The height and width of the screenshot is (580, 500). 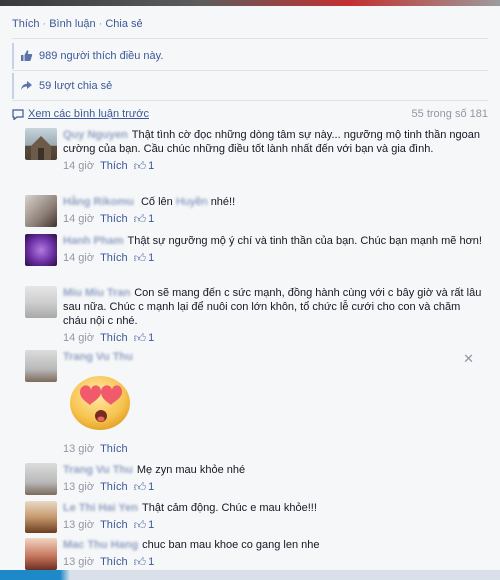 What do you see at coordinates (100, 508) in the screenshot?
I see `comment-author: Le Thi Hai Yen` at bounding box center [100, 508].